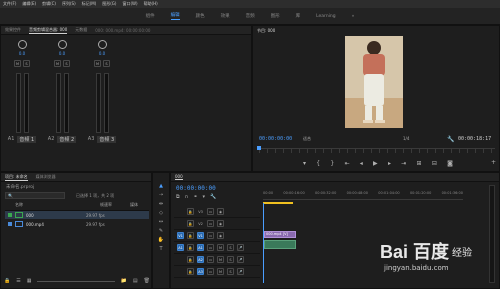  What do you see at coordinates (48, 30) in the screenshot?
I see `tab-audio-mixer: 音频剪辑混合器: 000` at bounding box center [48, 30].